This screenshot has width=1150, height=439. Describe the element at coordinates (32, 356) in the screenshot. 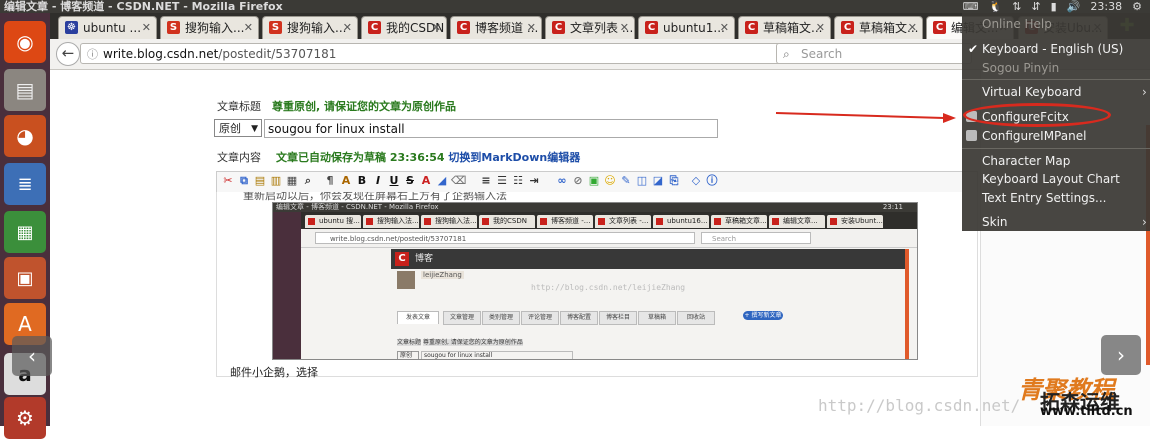

I see `prev-image-button: ‹` at that location.